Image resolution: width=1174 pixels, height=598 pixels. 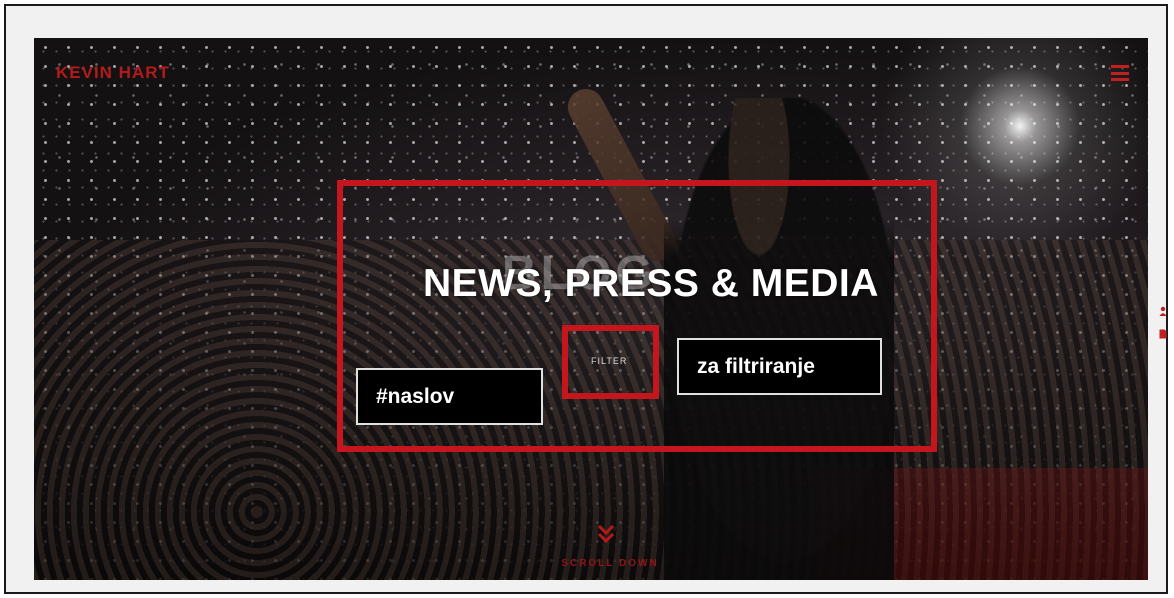 I want to click on hamburger-menu-icon, so click(x=1120, y=73).